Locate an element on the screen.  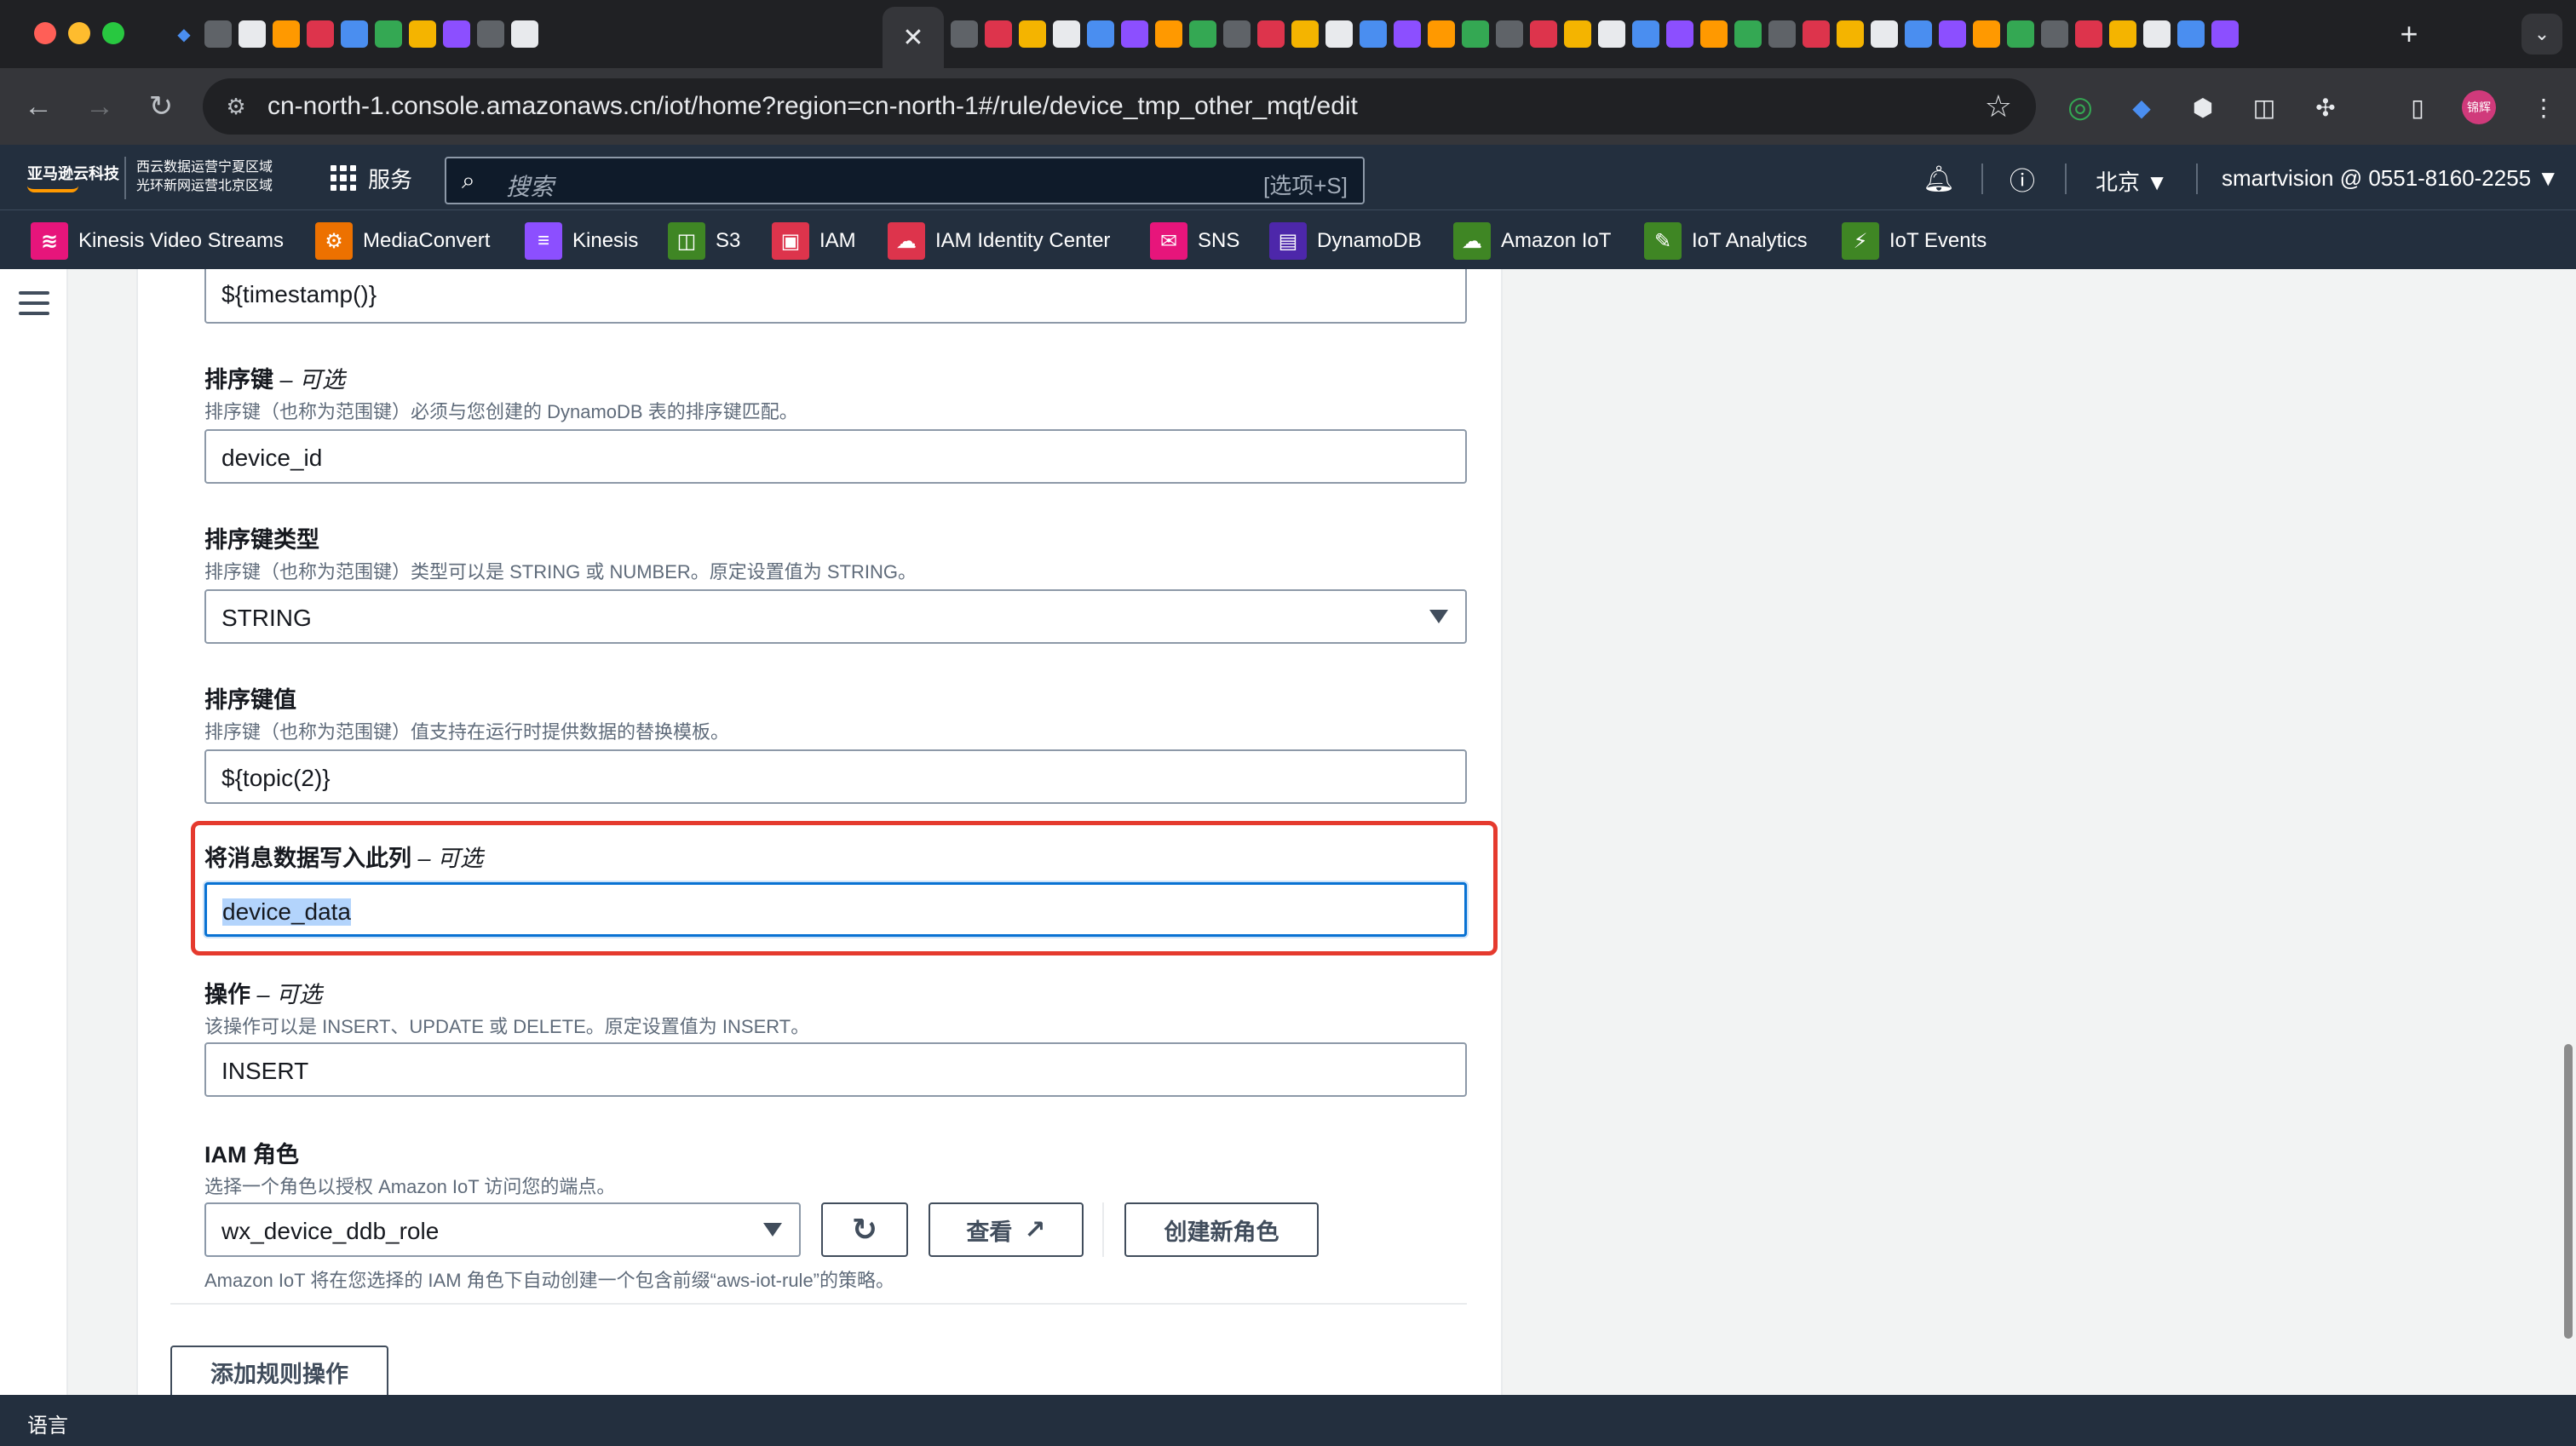
favorite-s3: ◫ S3 is located at coordinates (704, 241).